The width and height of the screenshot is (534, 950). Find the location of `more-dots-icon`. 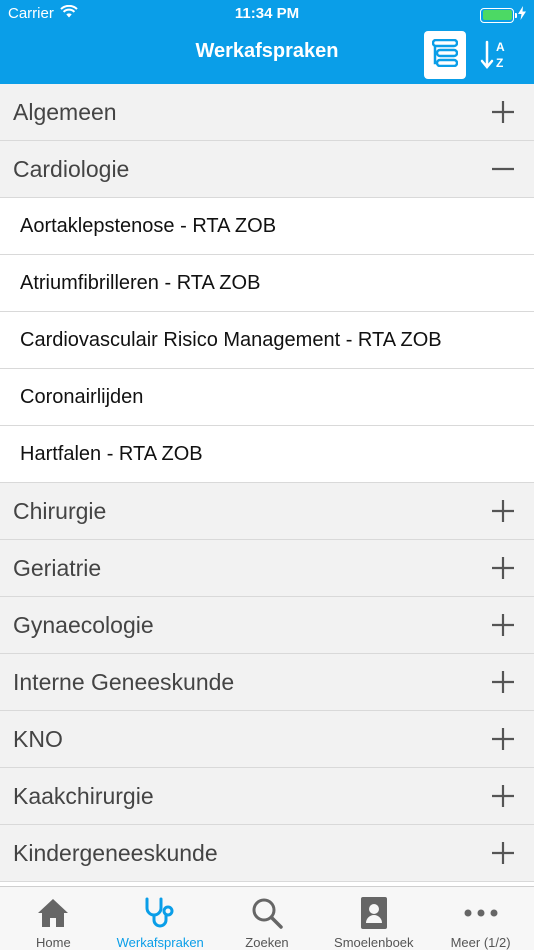

more-dots-icon is located at coordinates (481, 913).